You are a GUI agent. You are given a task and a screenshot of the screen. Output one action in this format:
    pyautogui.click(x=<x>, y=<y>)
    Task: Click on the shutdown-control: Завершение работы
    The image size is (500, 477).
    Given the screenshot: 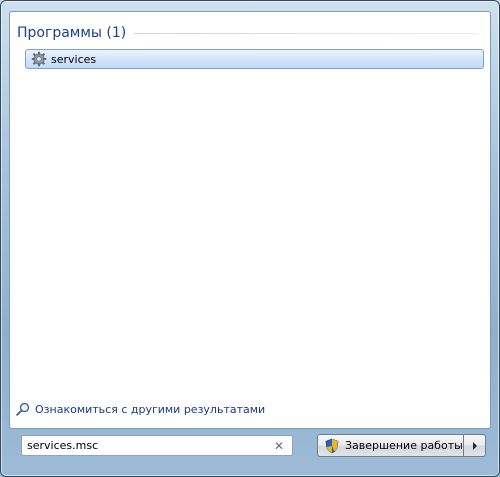 What is the action you would take?
    pyautogui.click(x=402, y=445)
    